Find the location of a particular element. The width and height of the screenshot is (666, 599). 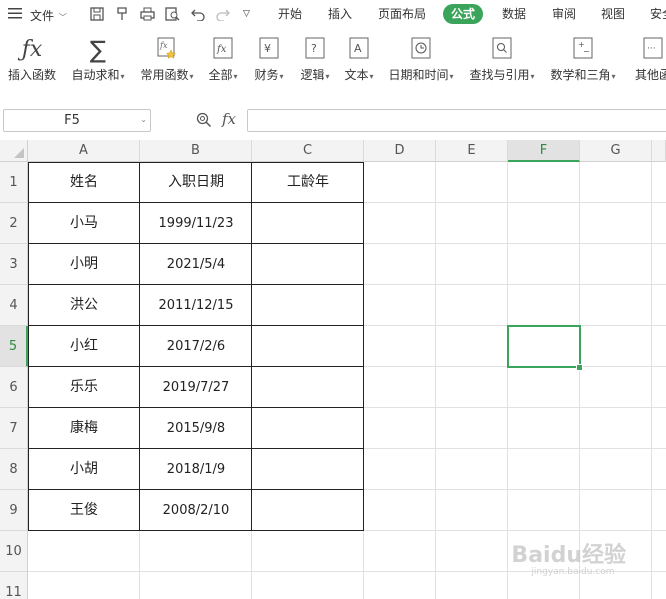

save-icon is located at coordinates (97, 15).